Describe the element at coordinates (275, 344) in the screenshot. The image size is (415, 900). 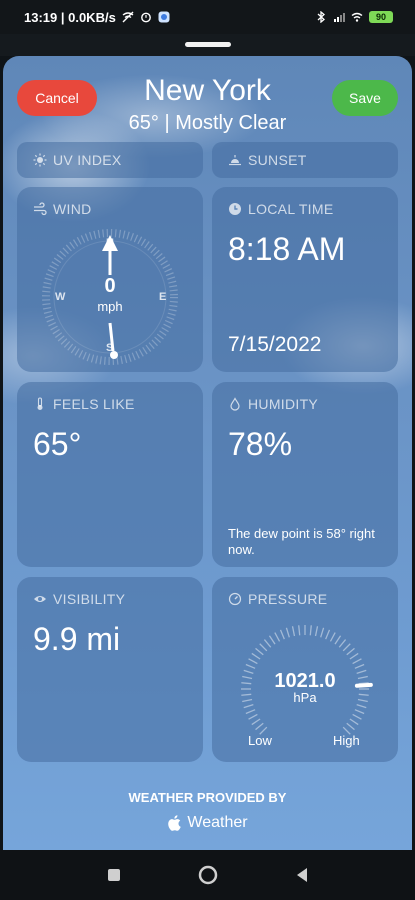
I see `local-date-value: 7/15/2022` at that location.